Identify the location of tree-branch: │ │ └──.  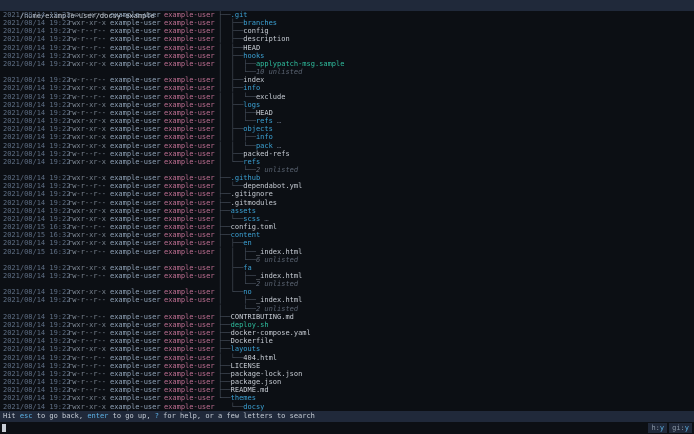
(237, 121).